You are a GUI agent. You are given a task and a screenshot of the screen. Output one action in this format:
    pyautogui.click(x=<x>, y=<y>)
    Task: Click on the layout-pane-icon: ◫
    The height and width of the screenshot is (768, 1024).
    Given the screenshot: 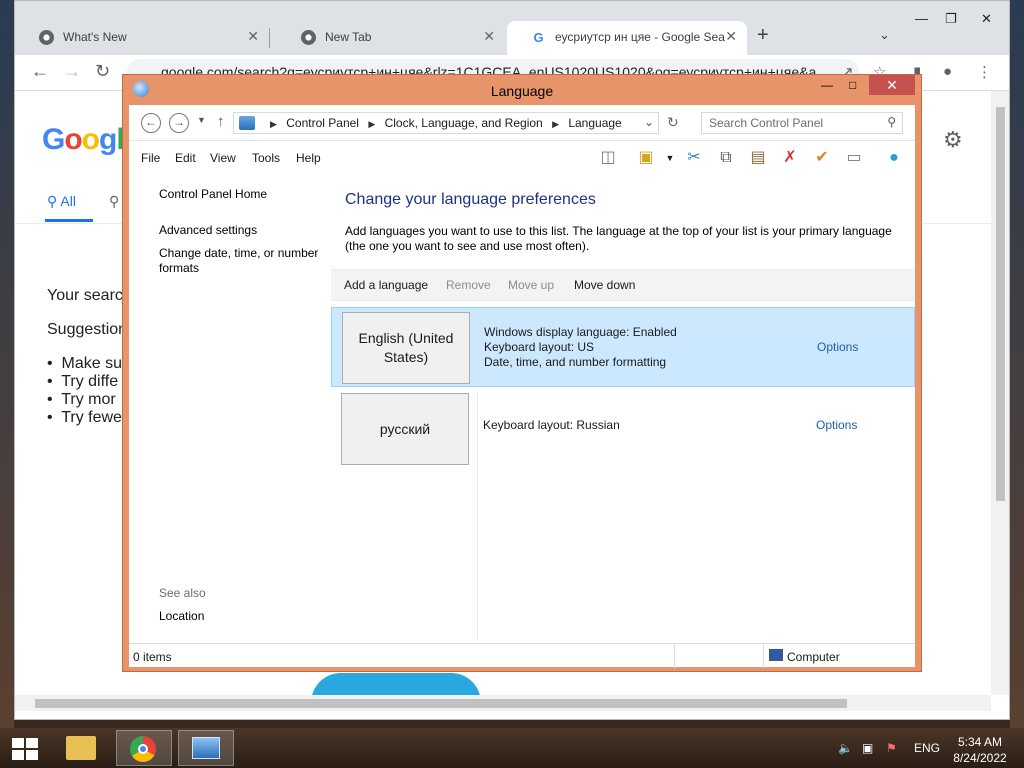 What is the action you would take?
    pyautogui.click(x=608, y=158)
    